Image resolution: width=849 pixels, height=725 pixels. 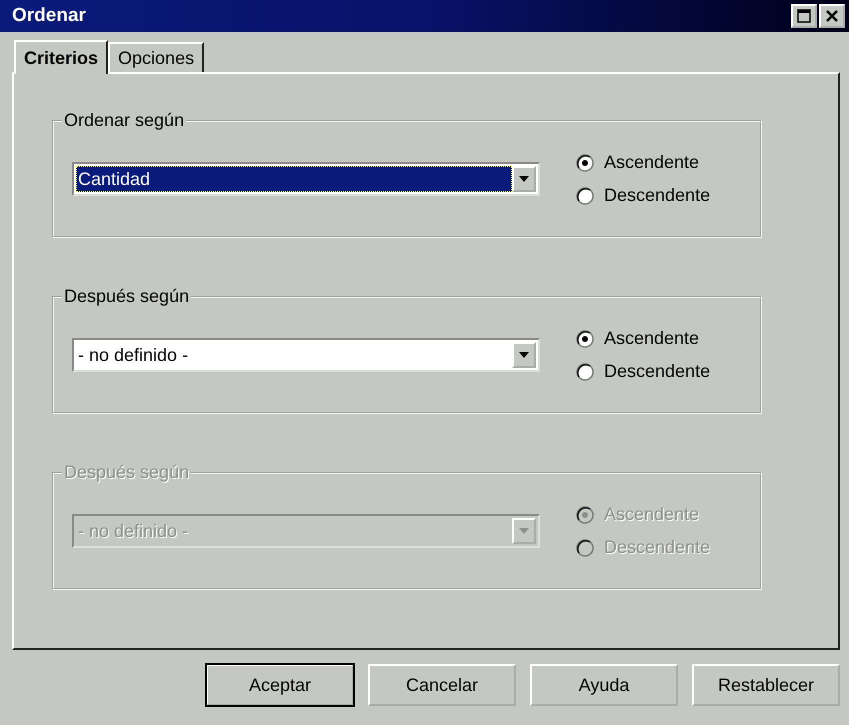 I want to click on group-title: Ordenar según, so click(x=124, y=120).